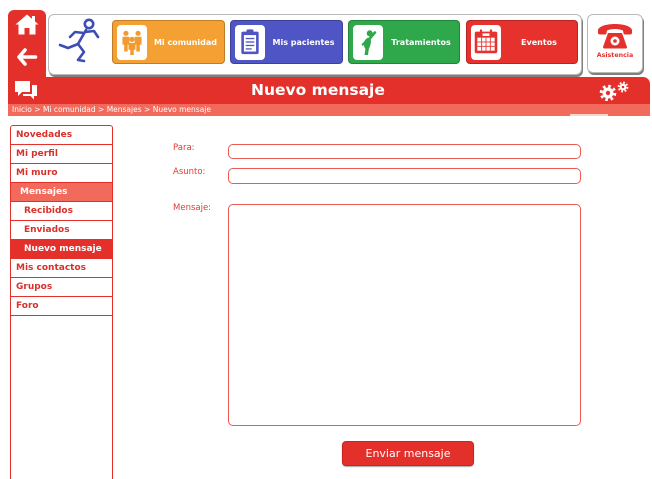 Image resolution: width=652 pixels, height=479 pixels. What do you see at coordinates (318, 90) in the screenshot?
I see `page-title: Nuevo mensaje` at bounding box center [318, 90].